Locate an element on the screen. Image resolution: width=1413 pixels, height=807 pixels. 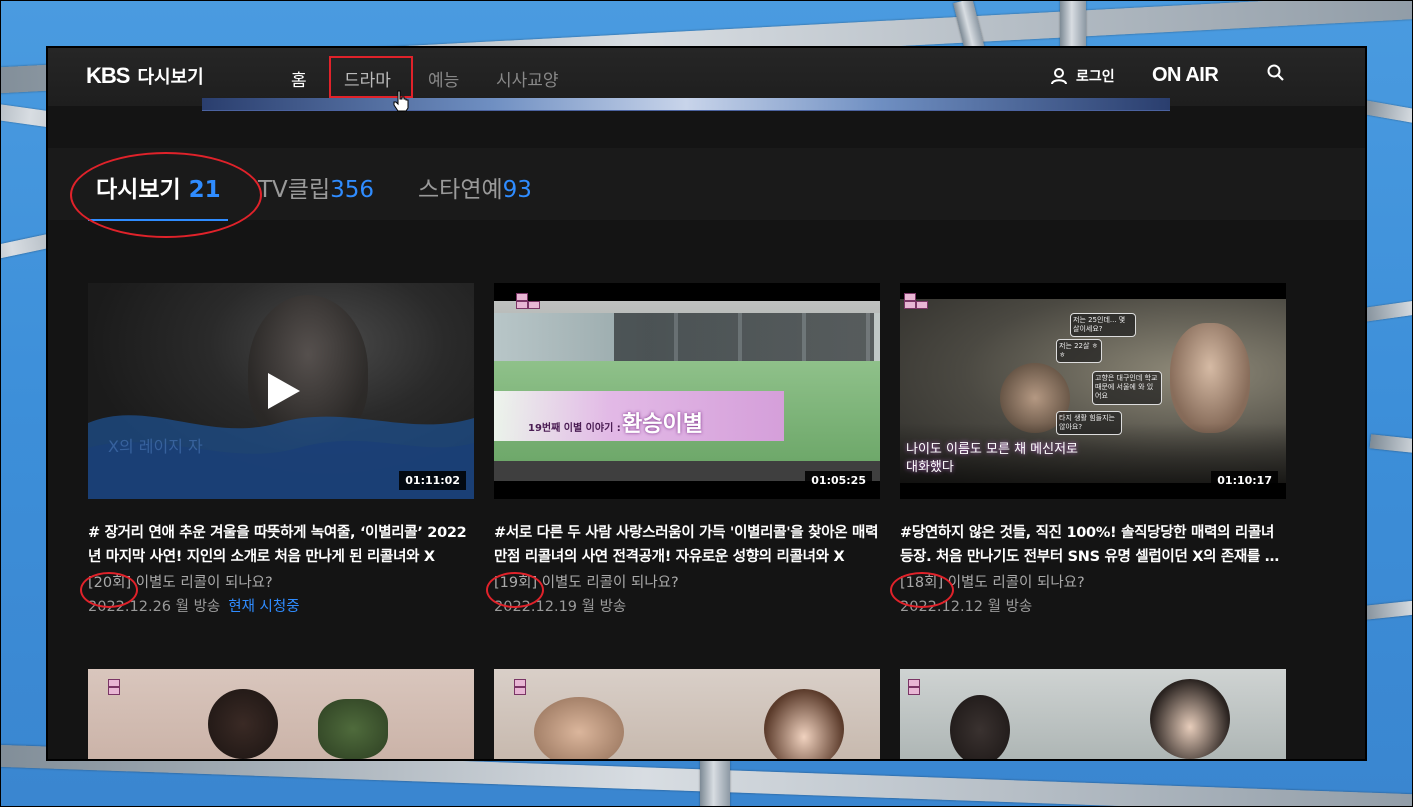
tab-tv-clip-count: 356 is located at coordinates (352, 190).